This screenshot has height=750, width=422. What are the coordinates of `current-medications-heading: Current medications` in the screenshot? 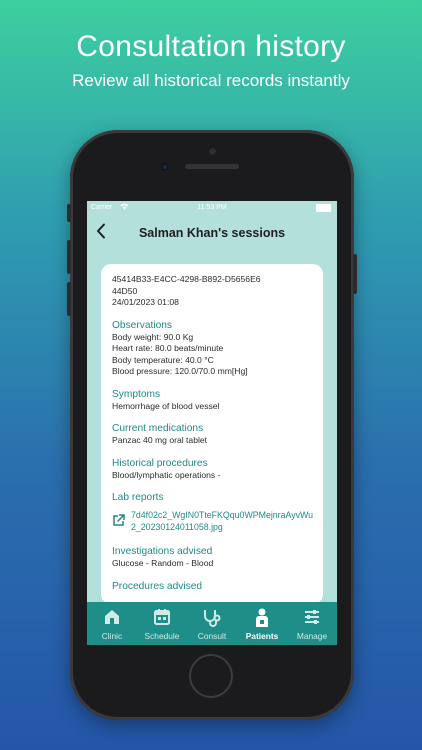 It's located at (158, 428).